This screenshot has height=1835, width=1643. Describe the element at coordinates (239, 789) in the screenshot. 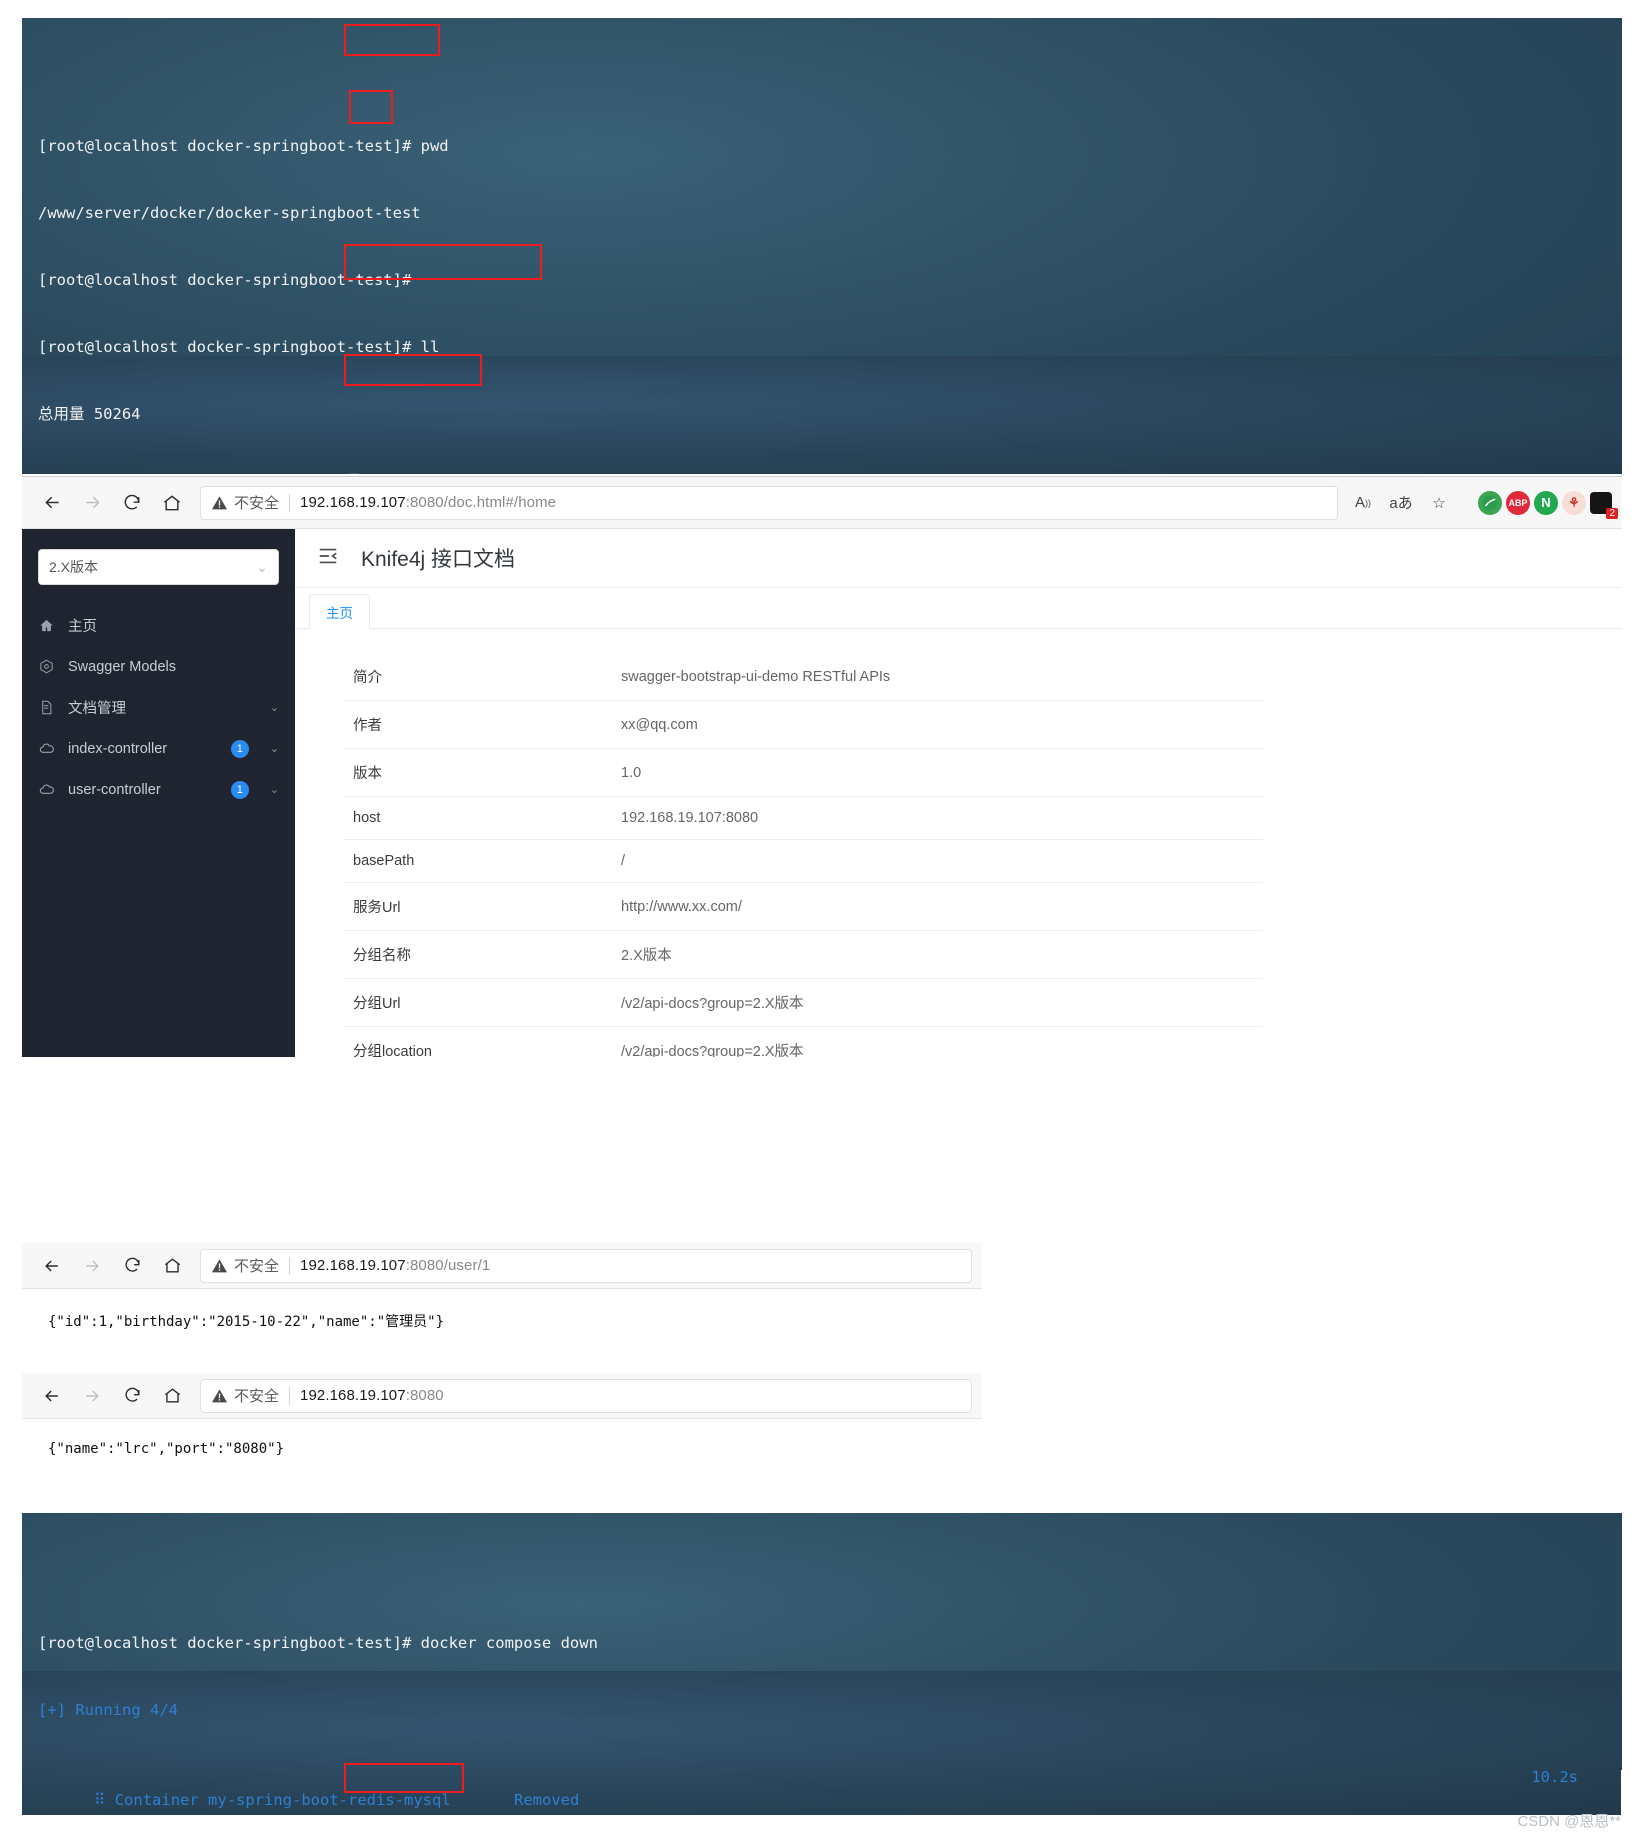

I see `api-count-badge: 1` at that location.